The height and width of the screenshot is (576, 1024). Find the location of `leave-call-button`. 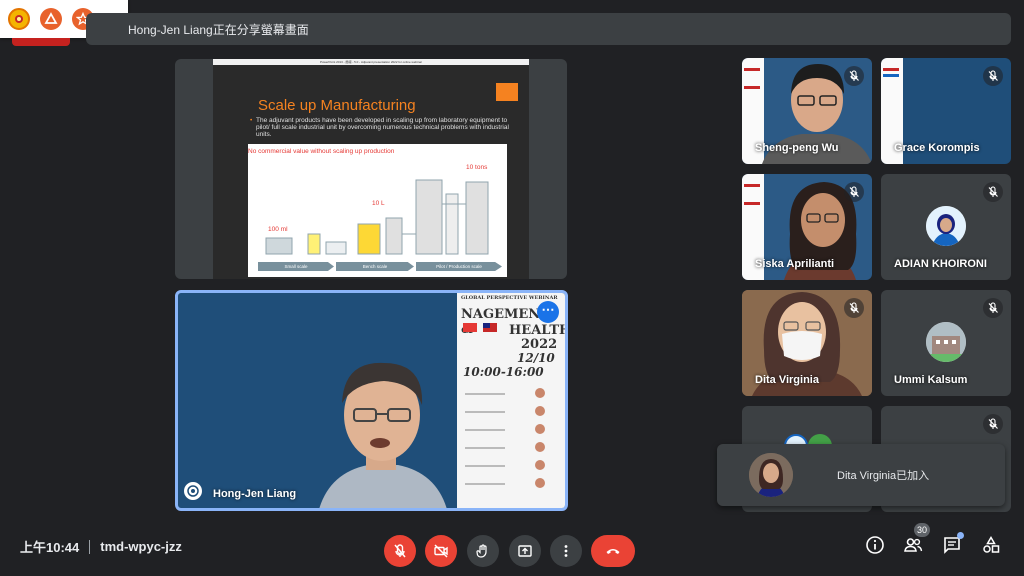

leave-call-button is located at coordinates (613, 551).